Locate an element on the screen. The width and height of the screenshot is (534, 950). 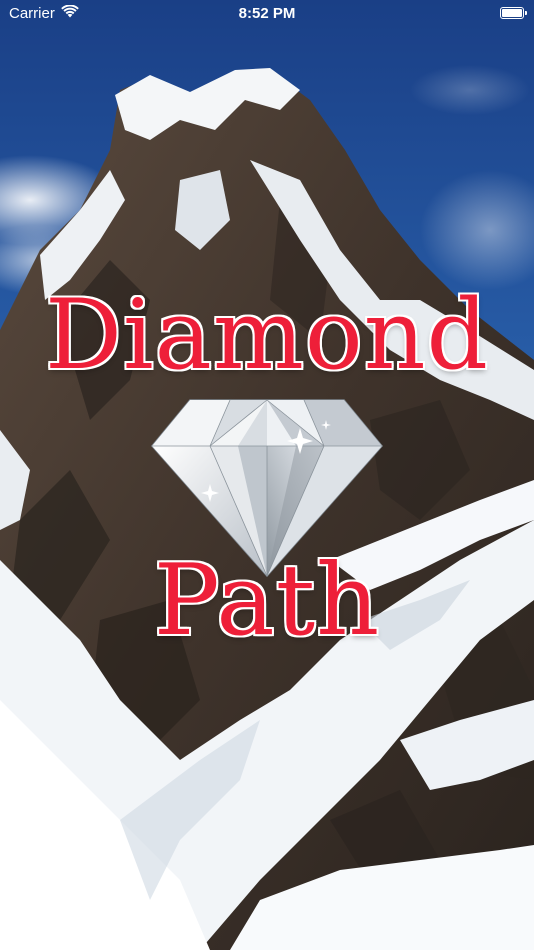
status-bar: Carrier 8:52 PM is located at coordinates (267, 15).